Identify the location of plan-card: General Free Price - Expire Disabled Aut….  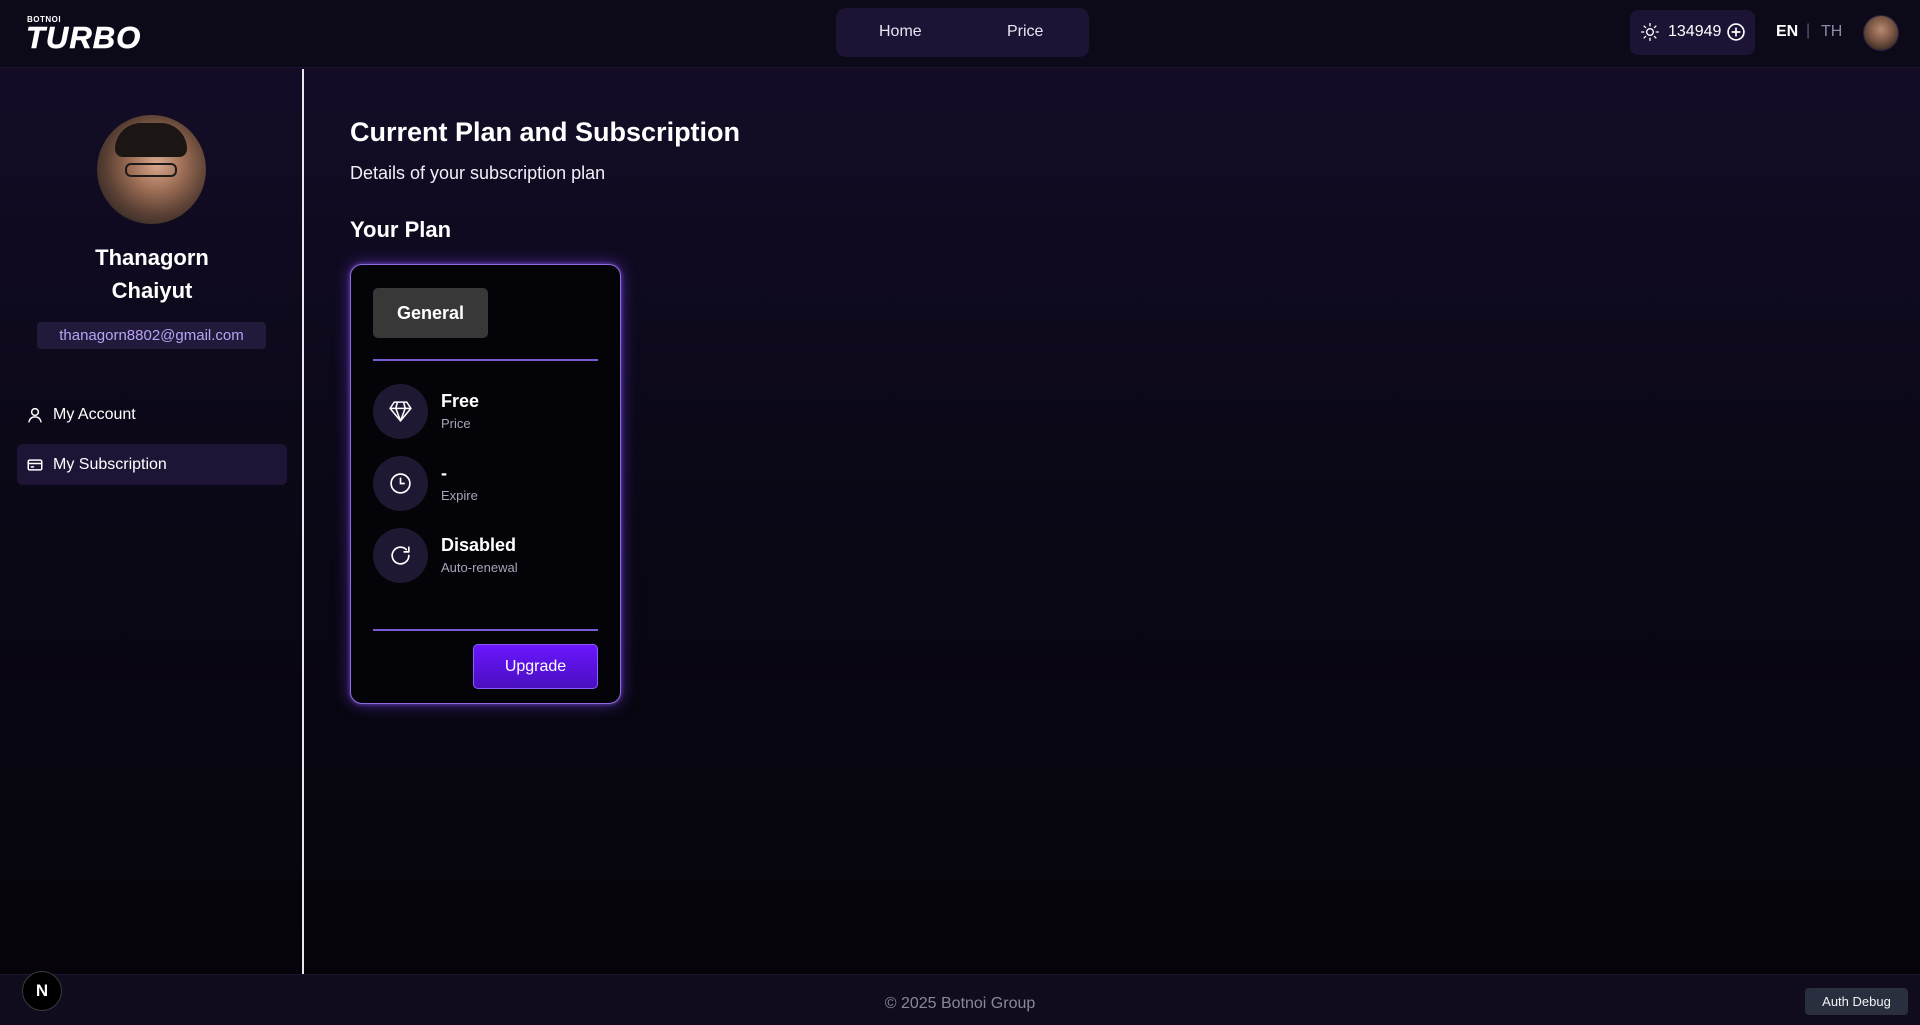
(485, 484).